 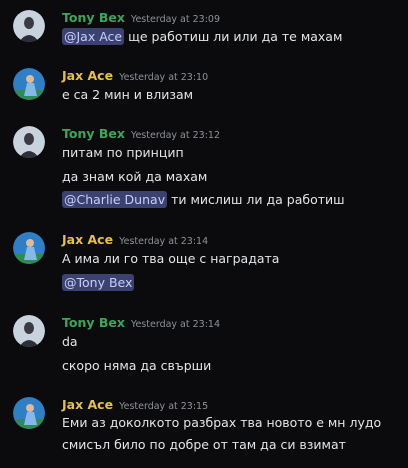 What do you see at coordinates (175, 135) in the screenshot?
I see `timestamp: Yesterday at 23:12` at bounding box center [175, 135].